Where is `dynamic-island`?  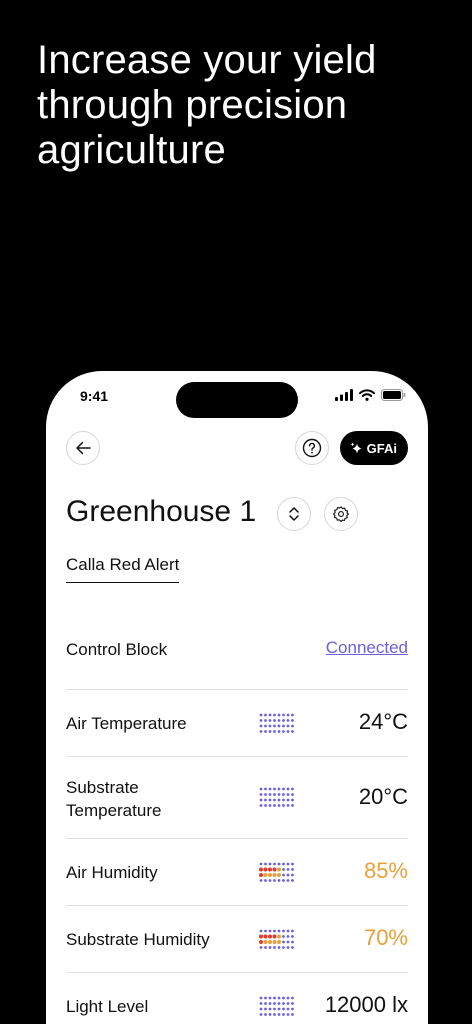
dynamic-island is located at coordinates (237, 400).